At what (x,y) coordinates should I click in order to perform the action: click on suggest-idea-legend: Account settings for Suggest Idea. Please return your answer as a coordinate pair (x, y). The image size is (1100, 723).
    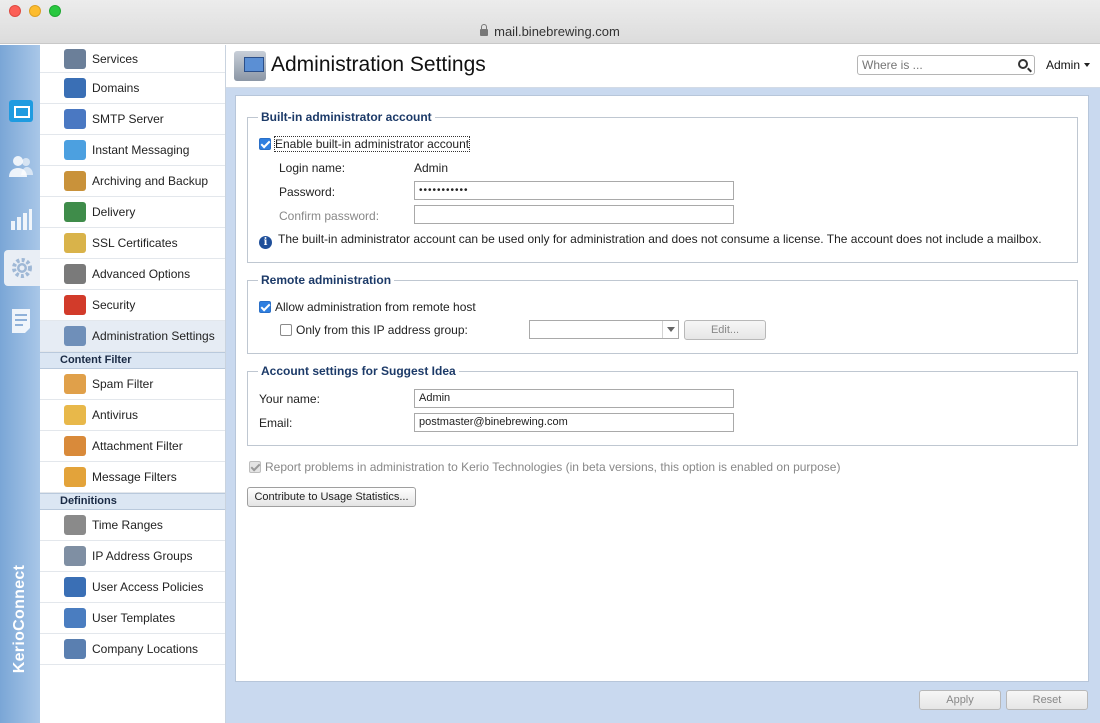
    Looking at the image, I should click on (358, 371).